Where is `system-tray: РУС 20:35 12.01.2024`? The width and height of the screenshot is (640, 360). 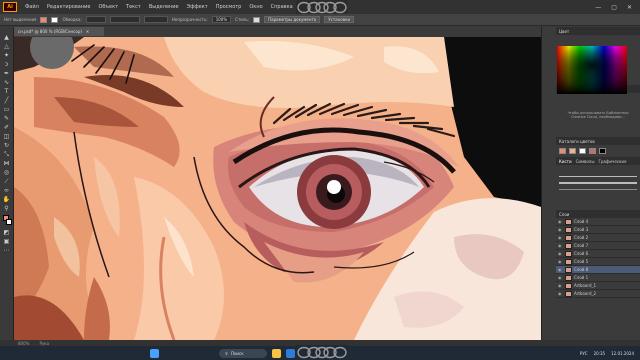
system-tray: РУС 20:35 12.01.2024 is located at coordinates (610, 353).